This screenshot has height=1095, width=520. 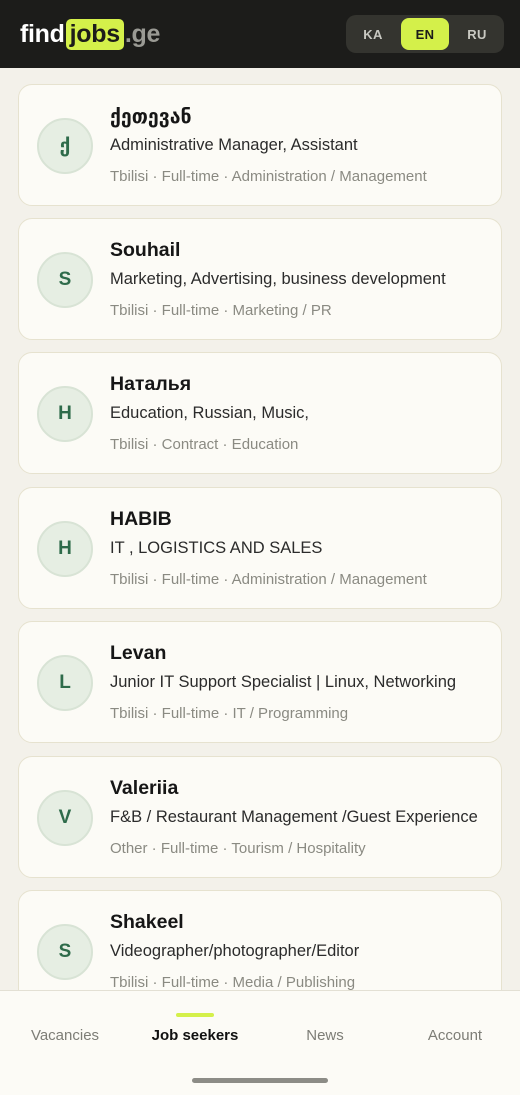 I want to click on nav-vacancies: Vacancies, so click(x=65, y=1035).